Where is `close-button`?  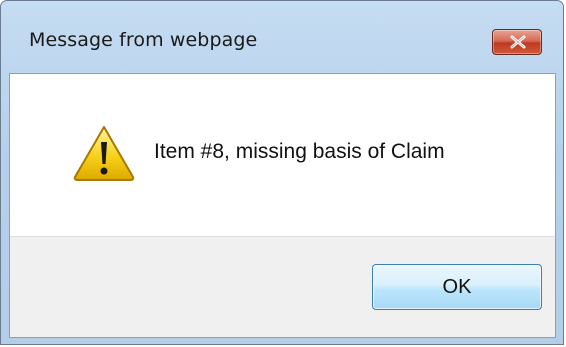 close-button is located at coordinates (517, 42).